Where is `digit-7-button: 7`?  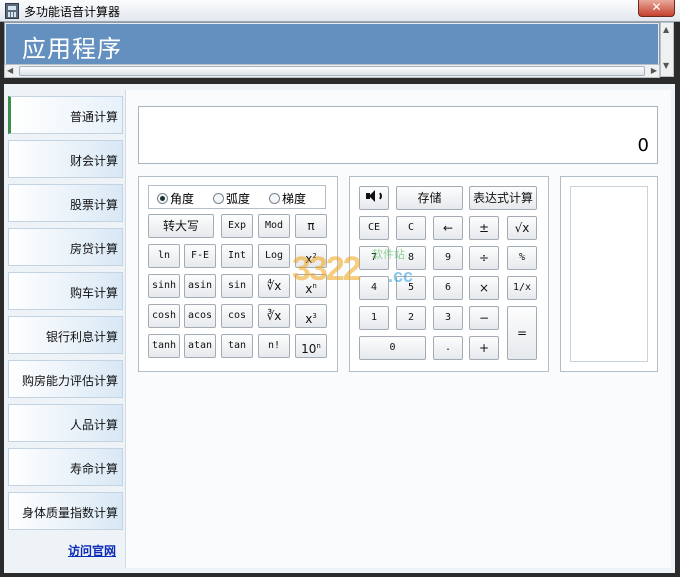 digit-7-button: 7 is located at coordinates (374, 258).